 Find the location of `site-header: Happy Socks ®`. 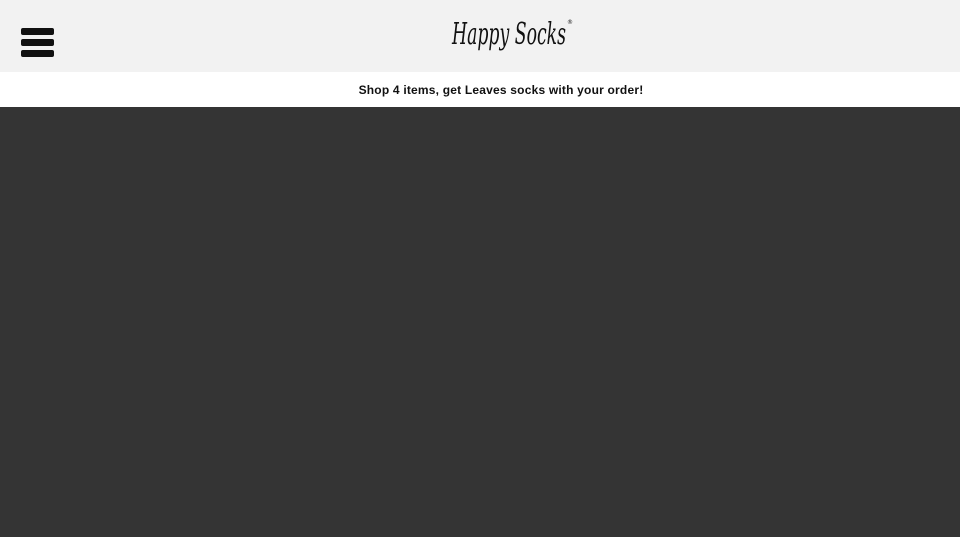

site-header: Happy Socks ® is located at coordinates (480, 36).